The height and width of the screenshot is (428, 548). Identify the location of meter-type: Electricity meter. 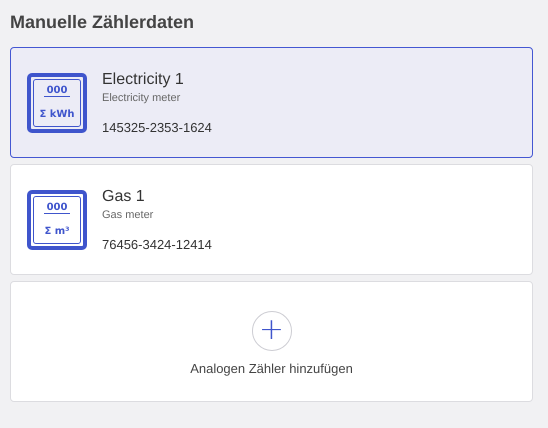
(142, 98).